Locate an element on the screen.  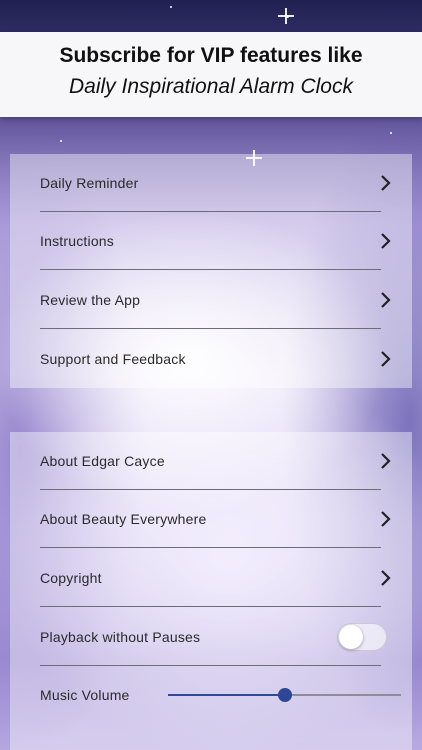
toggle-knob is located at coordinates (351, 637).